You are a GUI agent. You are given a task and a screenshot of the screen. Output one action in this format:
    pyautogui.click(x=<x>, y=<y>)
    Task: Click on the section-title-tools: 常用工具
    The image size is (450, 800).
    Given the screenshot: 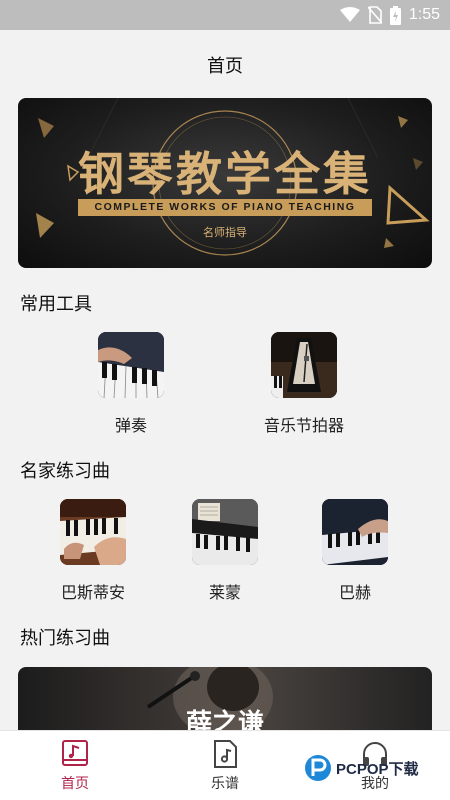 What is the action you would take?
    pyautogui.click(x=56, y=304)
    